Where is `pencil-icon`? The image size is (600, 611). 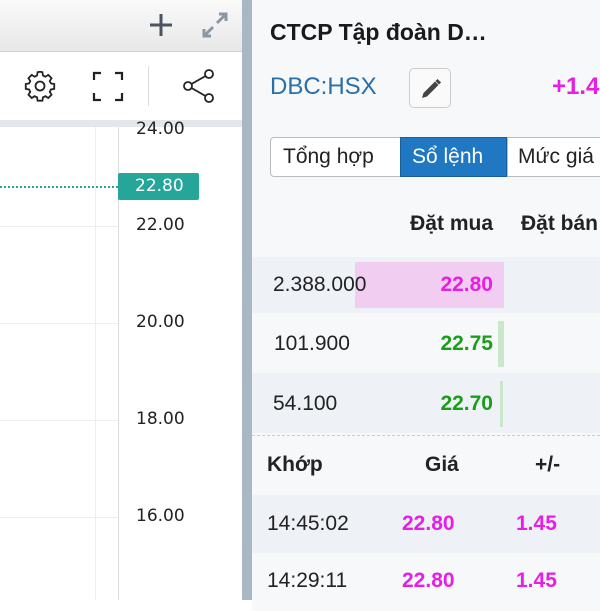
pencil-icon is located at coordinates (432, 88).